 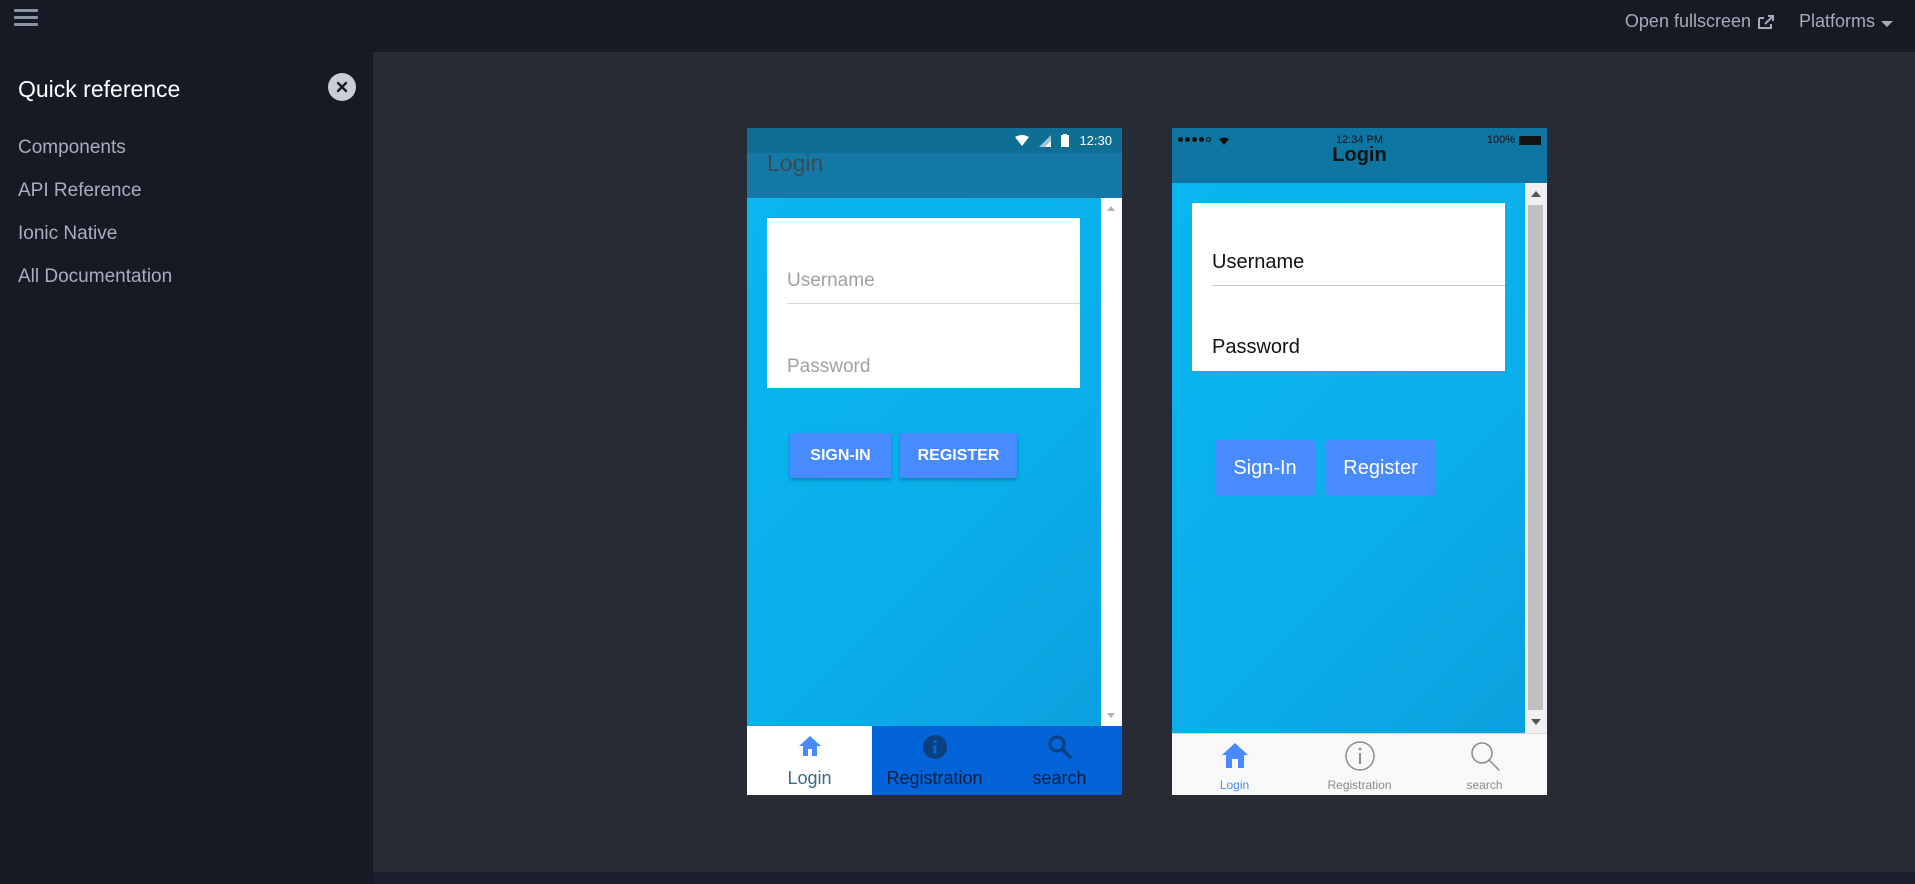 I want to click on android-content: Username Password SIGN-IN REGISTER, so click(x=934, y=462).